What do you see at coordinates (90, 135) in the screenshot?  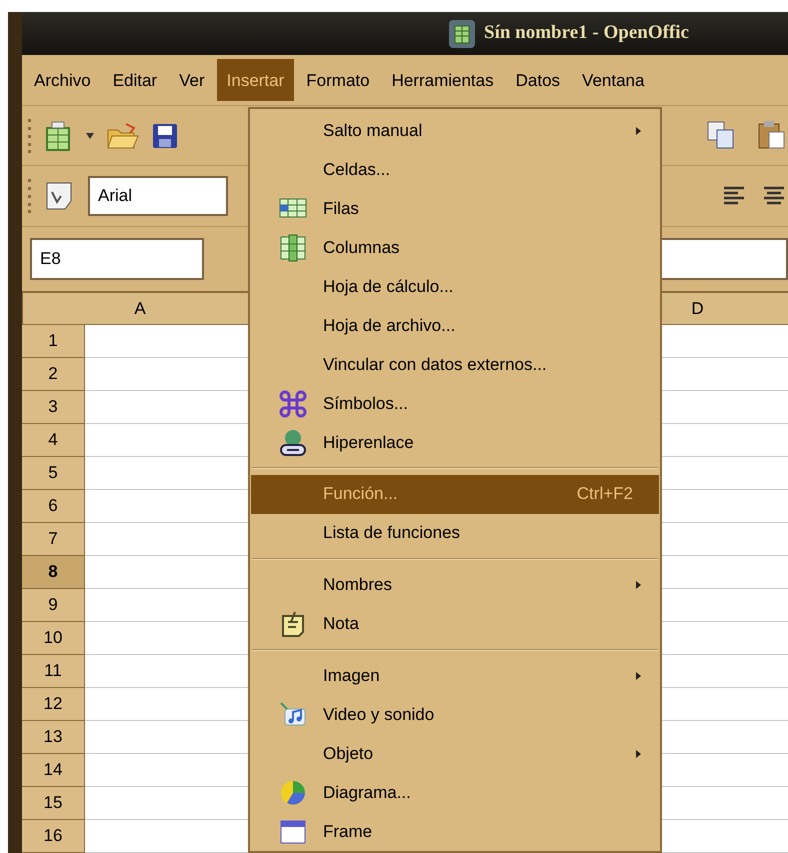 I see `caret-icon` at bounding box center [90, 135].